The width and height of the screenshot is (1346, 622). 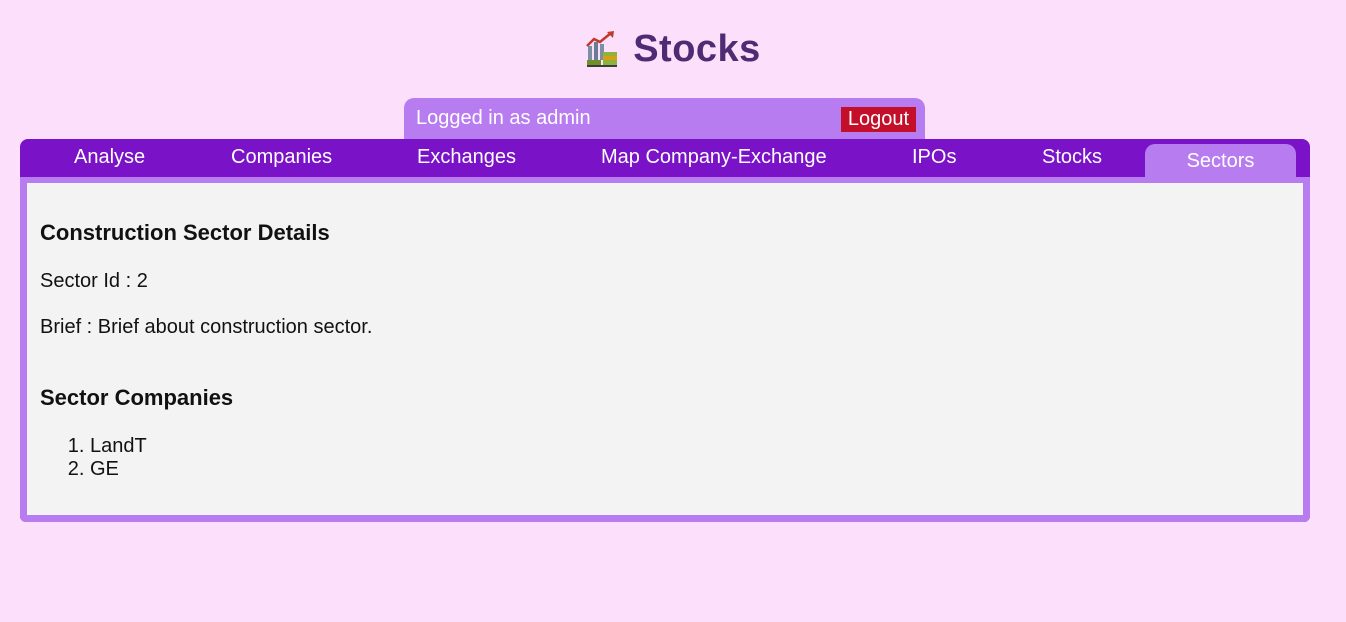 I want to click on session-bar: Logged in as admin Logout, so click(x=664, y=118).